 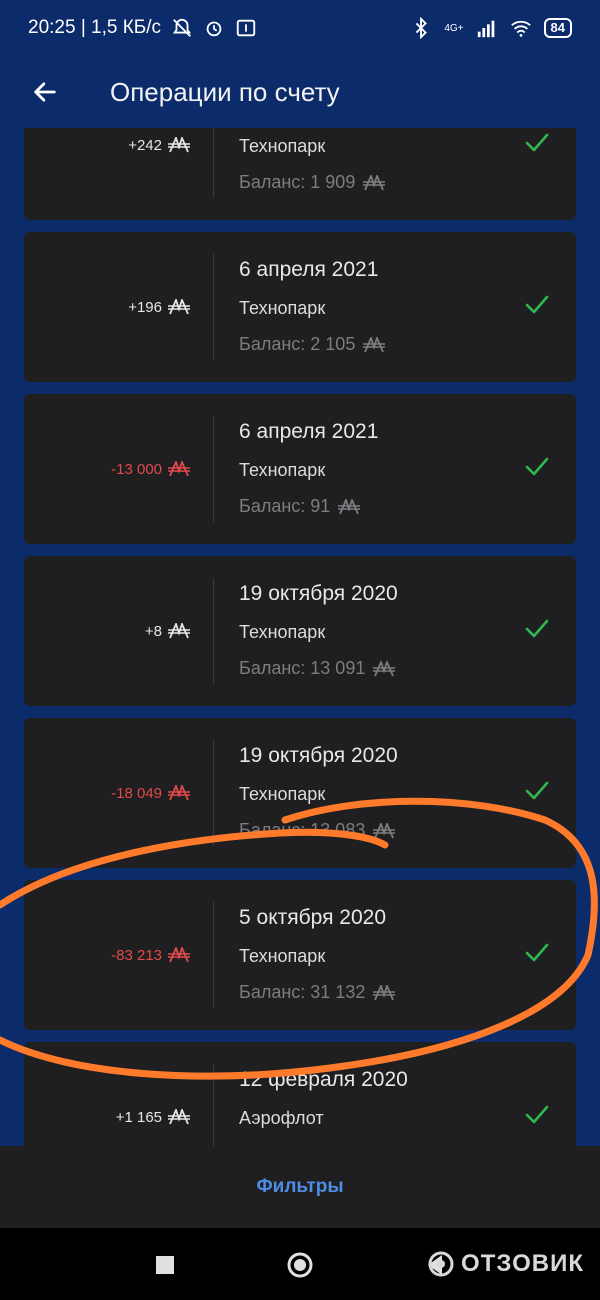 I want to click on watermark: ОТЗОВИК, so click(x=505, y=1264).